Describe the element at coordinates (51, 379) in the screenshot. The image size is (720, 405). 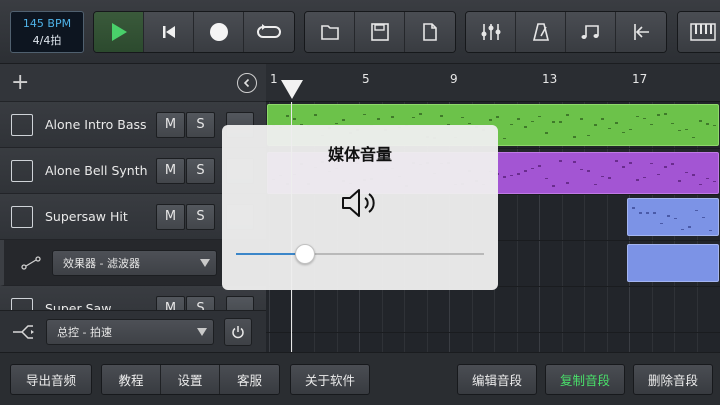
I see `export-audio-button: 导出音频` at that location.